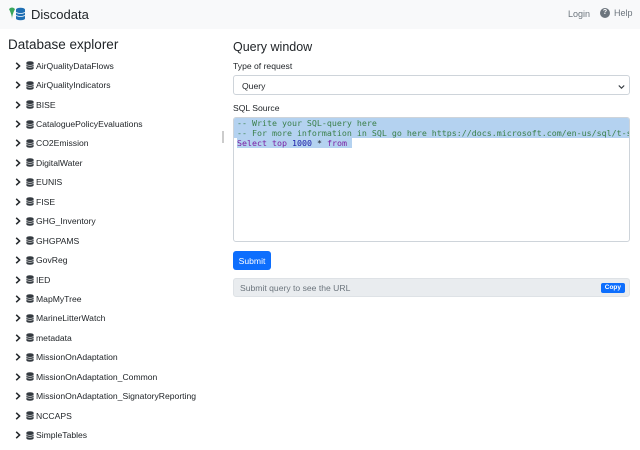 Image resolution: width=640 pixels, height=450 pixels. What do you see at coordinates (105, 182) in the screenshot?
I see `database-item: EUNIS` at bounding box center [105, 182].